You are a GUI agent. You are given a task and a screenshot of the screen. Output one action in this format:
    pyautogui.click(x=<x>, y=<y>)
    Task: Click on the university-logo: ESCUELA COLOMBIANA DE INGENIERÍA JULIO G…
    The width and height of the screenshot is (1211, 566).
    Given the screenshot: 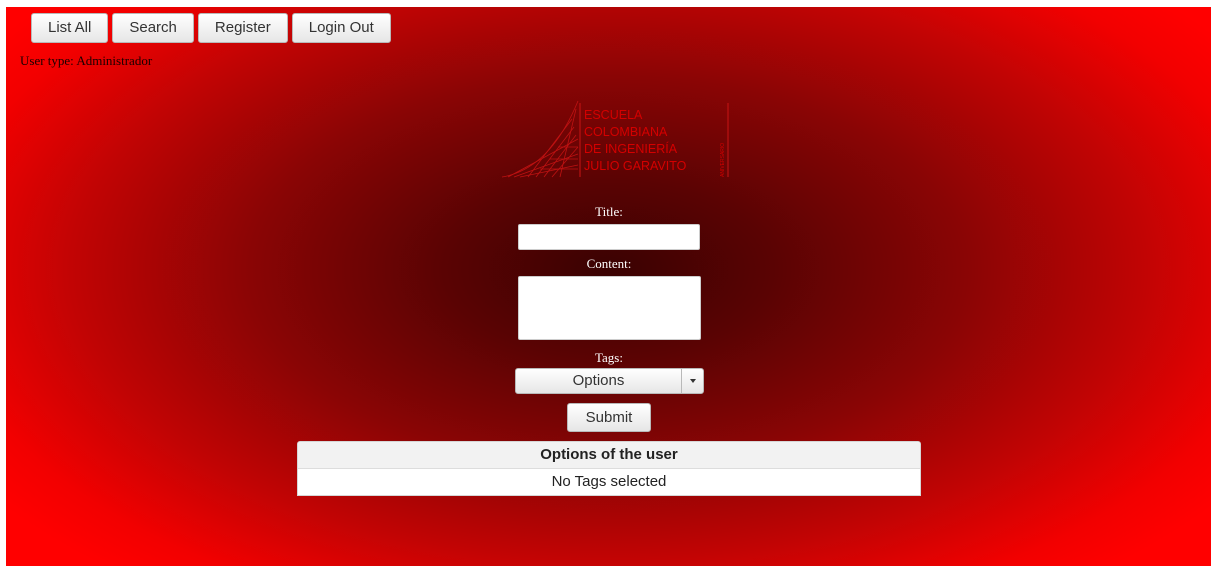 What is the action you would take?
    pyautogui.click(x=615, y=139)
    